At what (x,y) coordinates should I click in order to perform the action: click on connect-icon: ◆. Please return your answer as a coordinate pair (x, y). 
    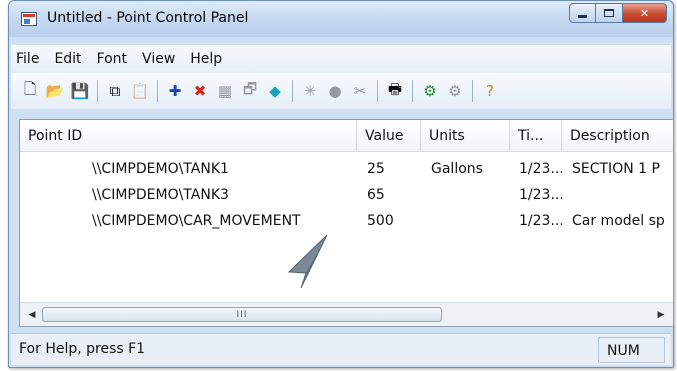
    Looking at the image, I should click on (275, 91).